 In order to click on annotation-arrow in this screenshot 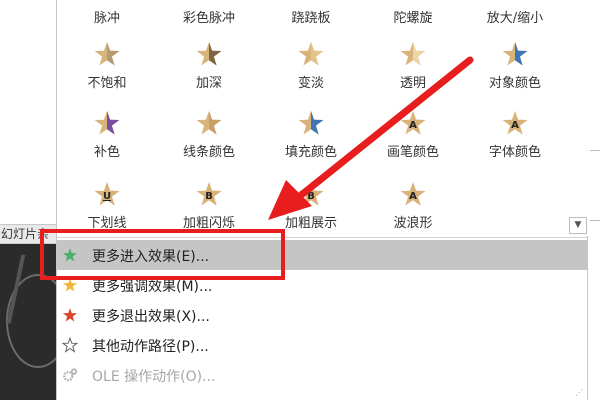, I will do `click(371, 138)`.